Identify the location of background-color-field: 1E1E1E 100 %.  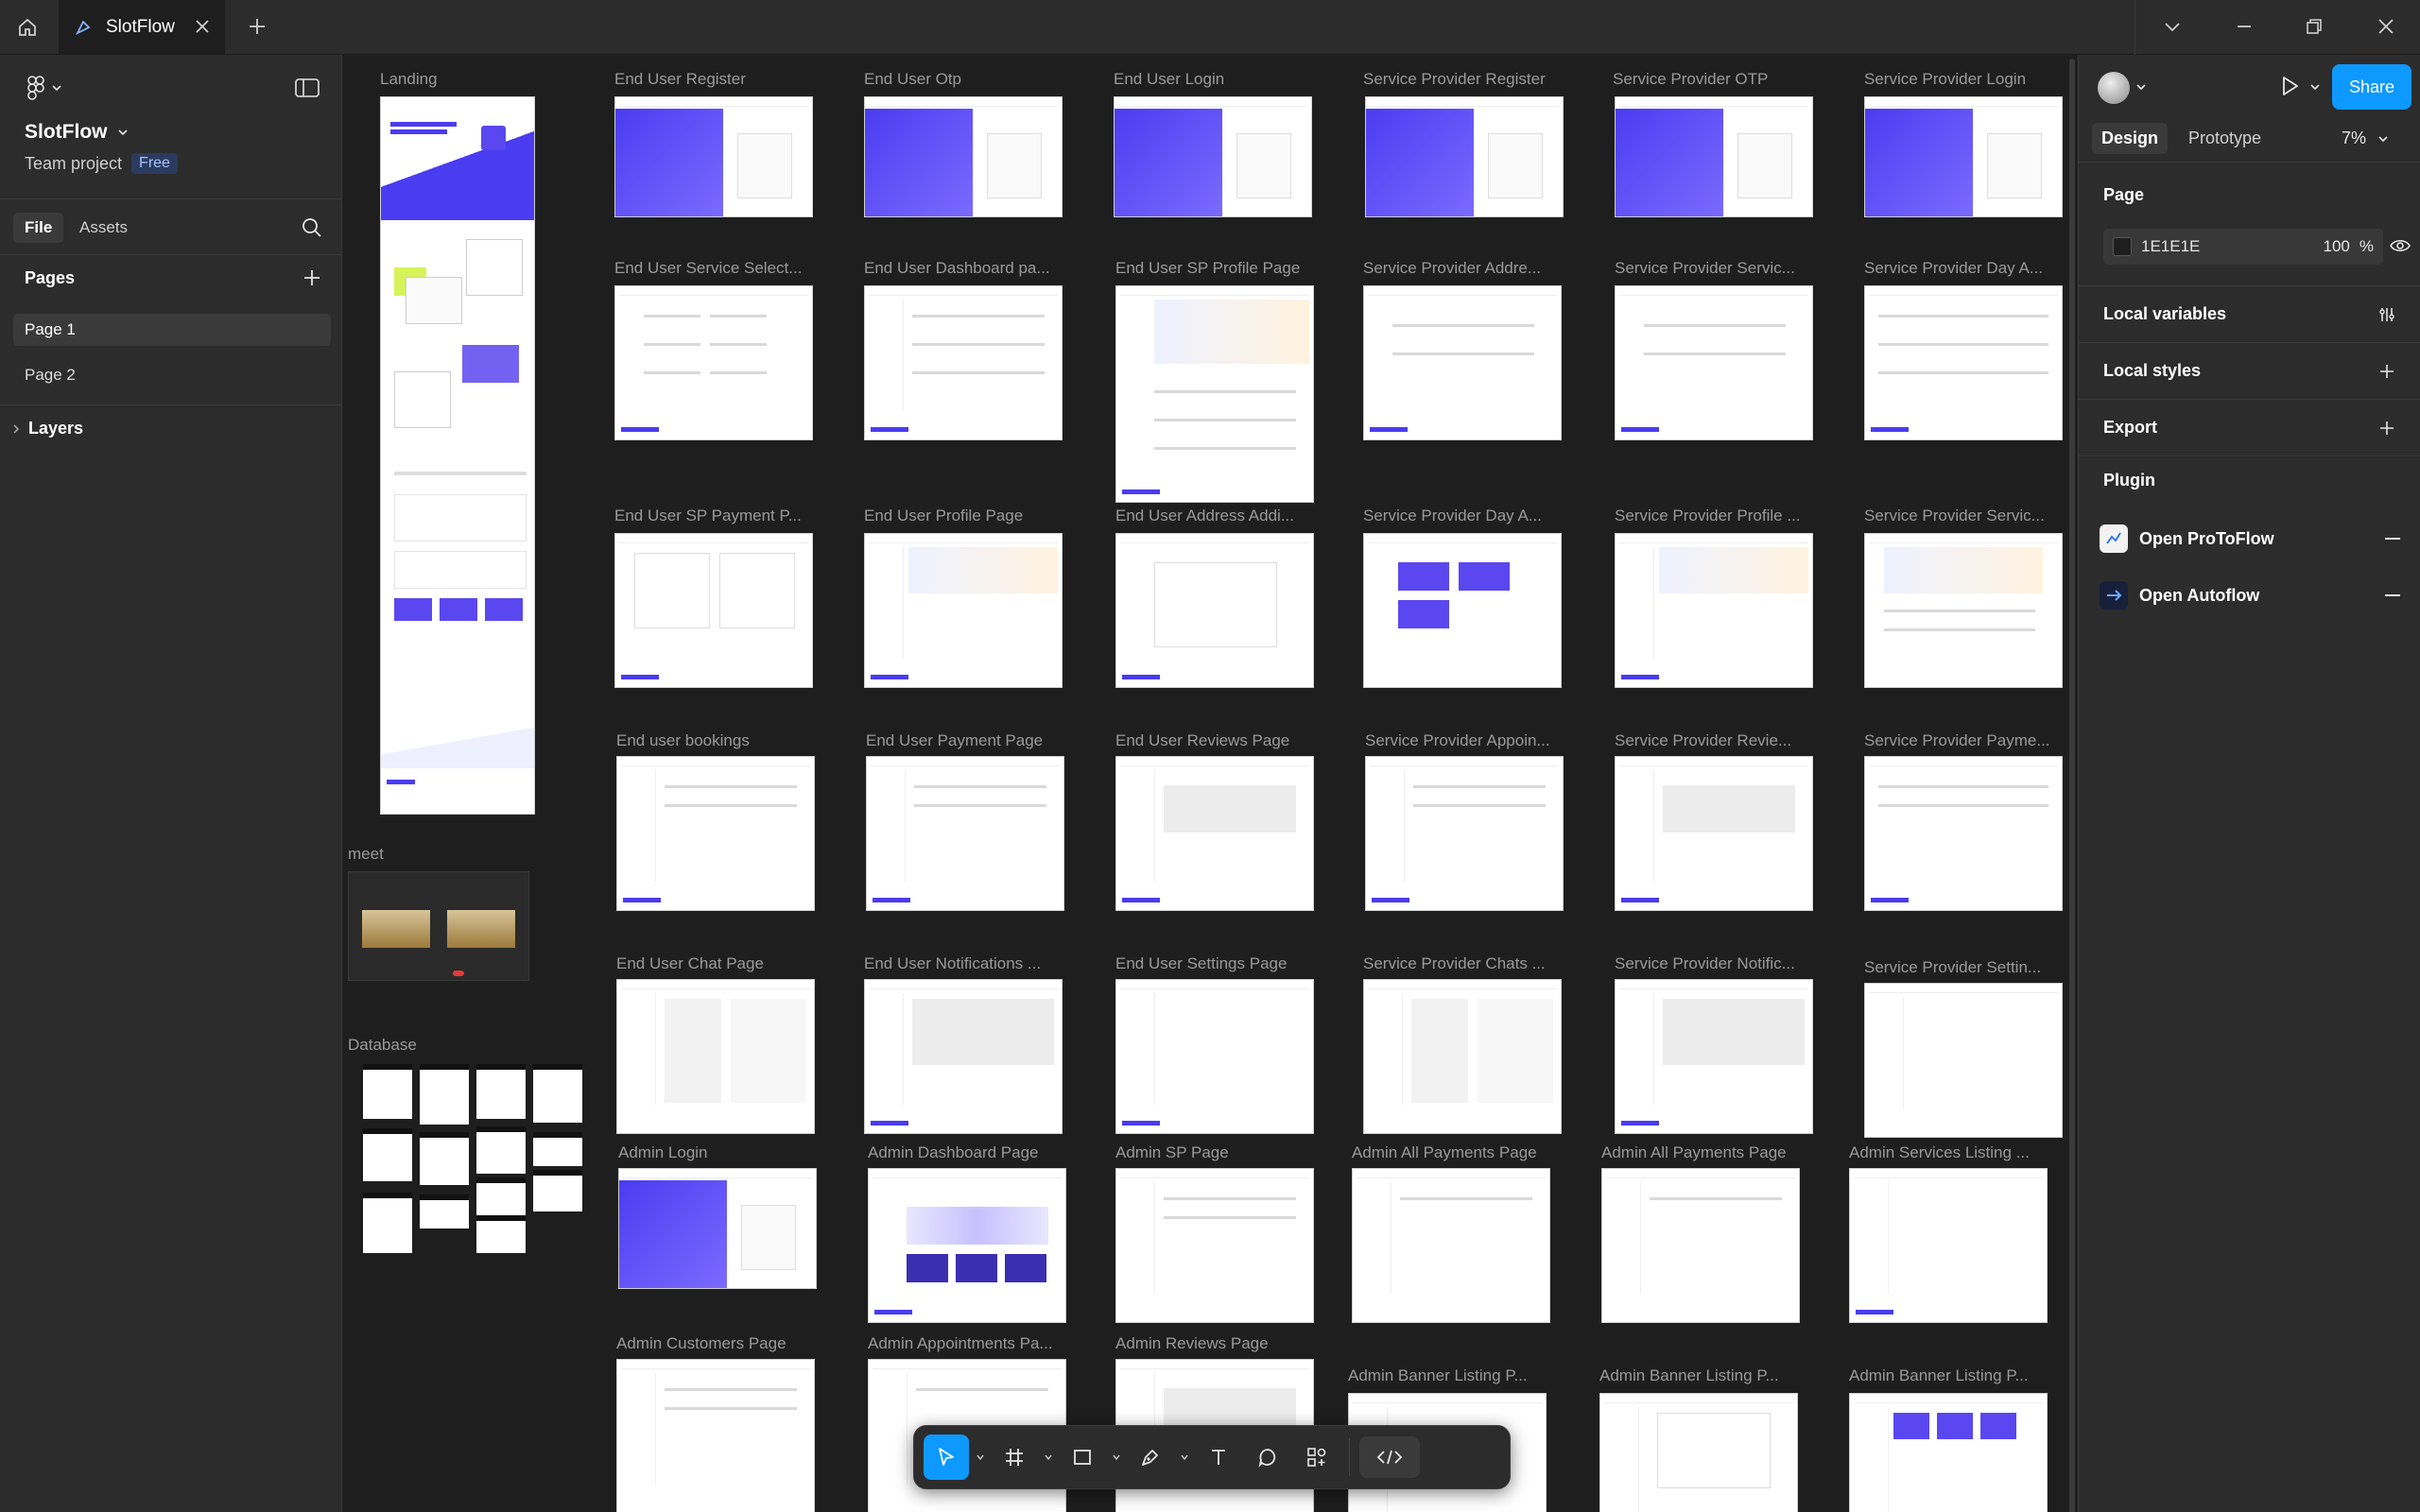
(2243, 247).